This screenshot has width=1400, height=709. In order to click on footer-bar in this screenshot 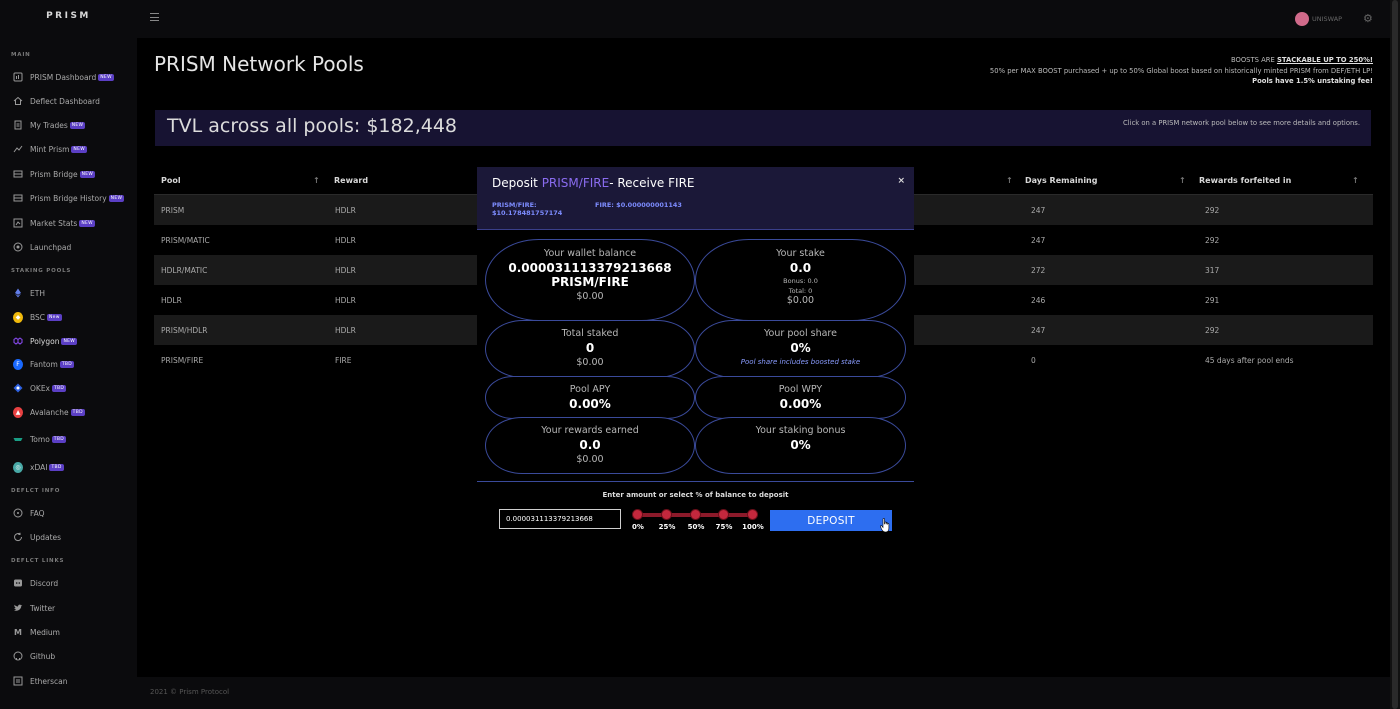, I will do `click(763, 693)`.